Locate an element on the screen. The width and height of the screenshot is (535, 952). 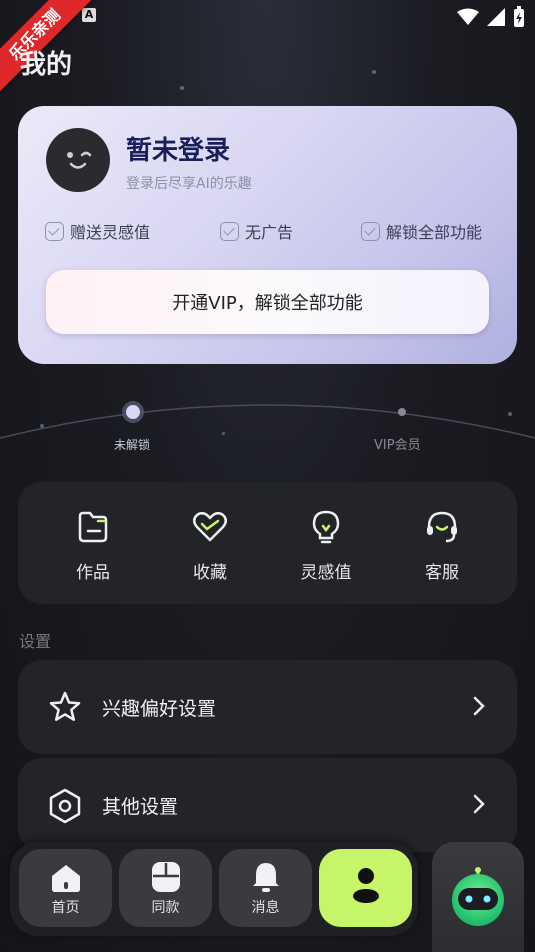
perk-item: 赠送灵感值 is located at coordinates (97, 231).